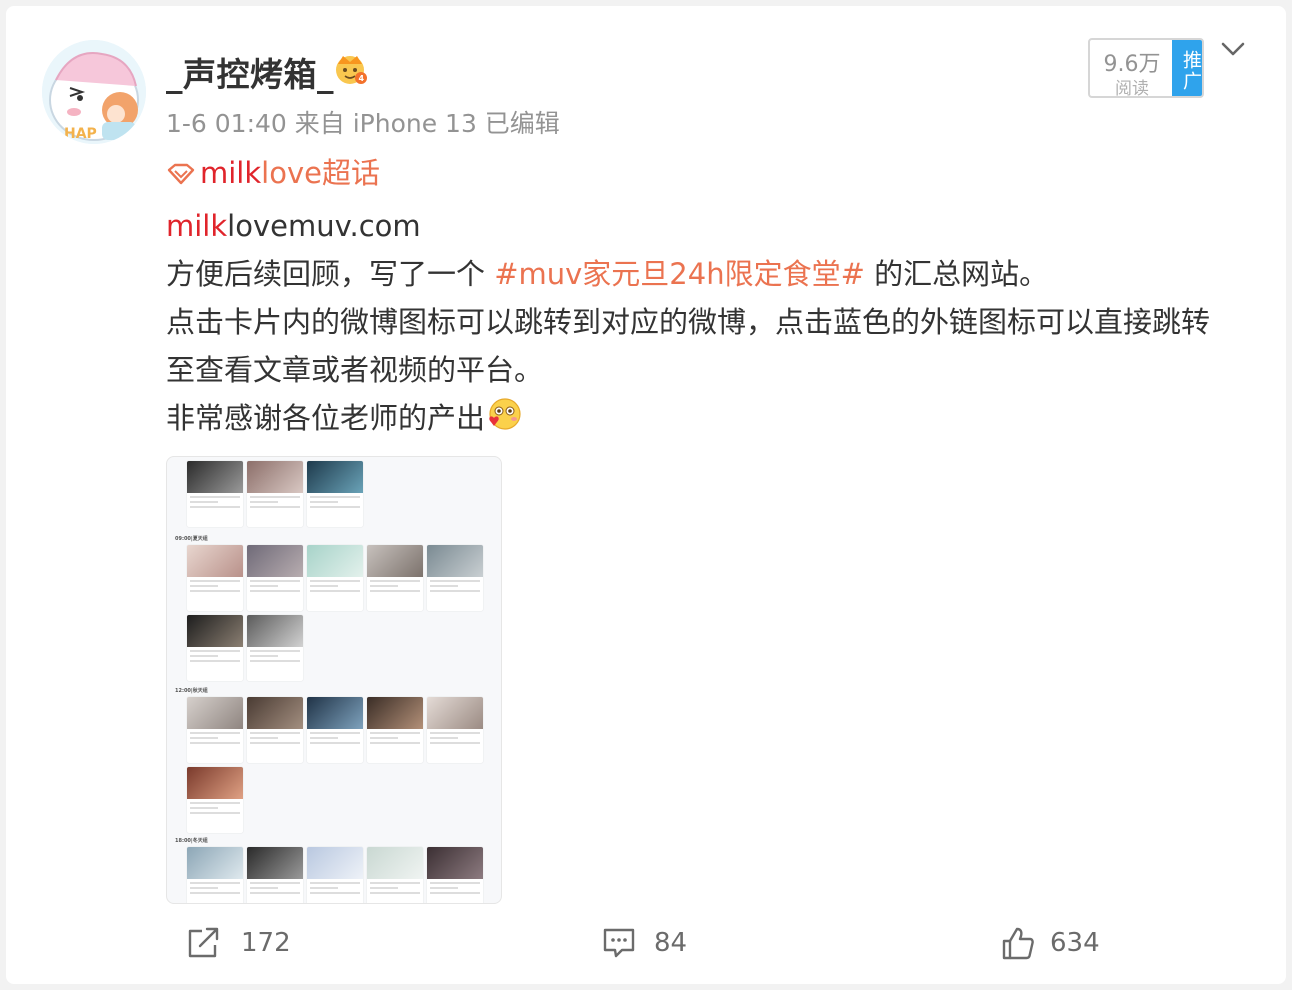 This screenshot has width=1292, height=990. Describe the element at coordinates (191, 841) in the screenshot. I see `thumbnail-section-title: 18:00|冬天组` at that location.